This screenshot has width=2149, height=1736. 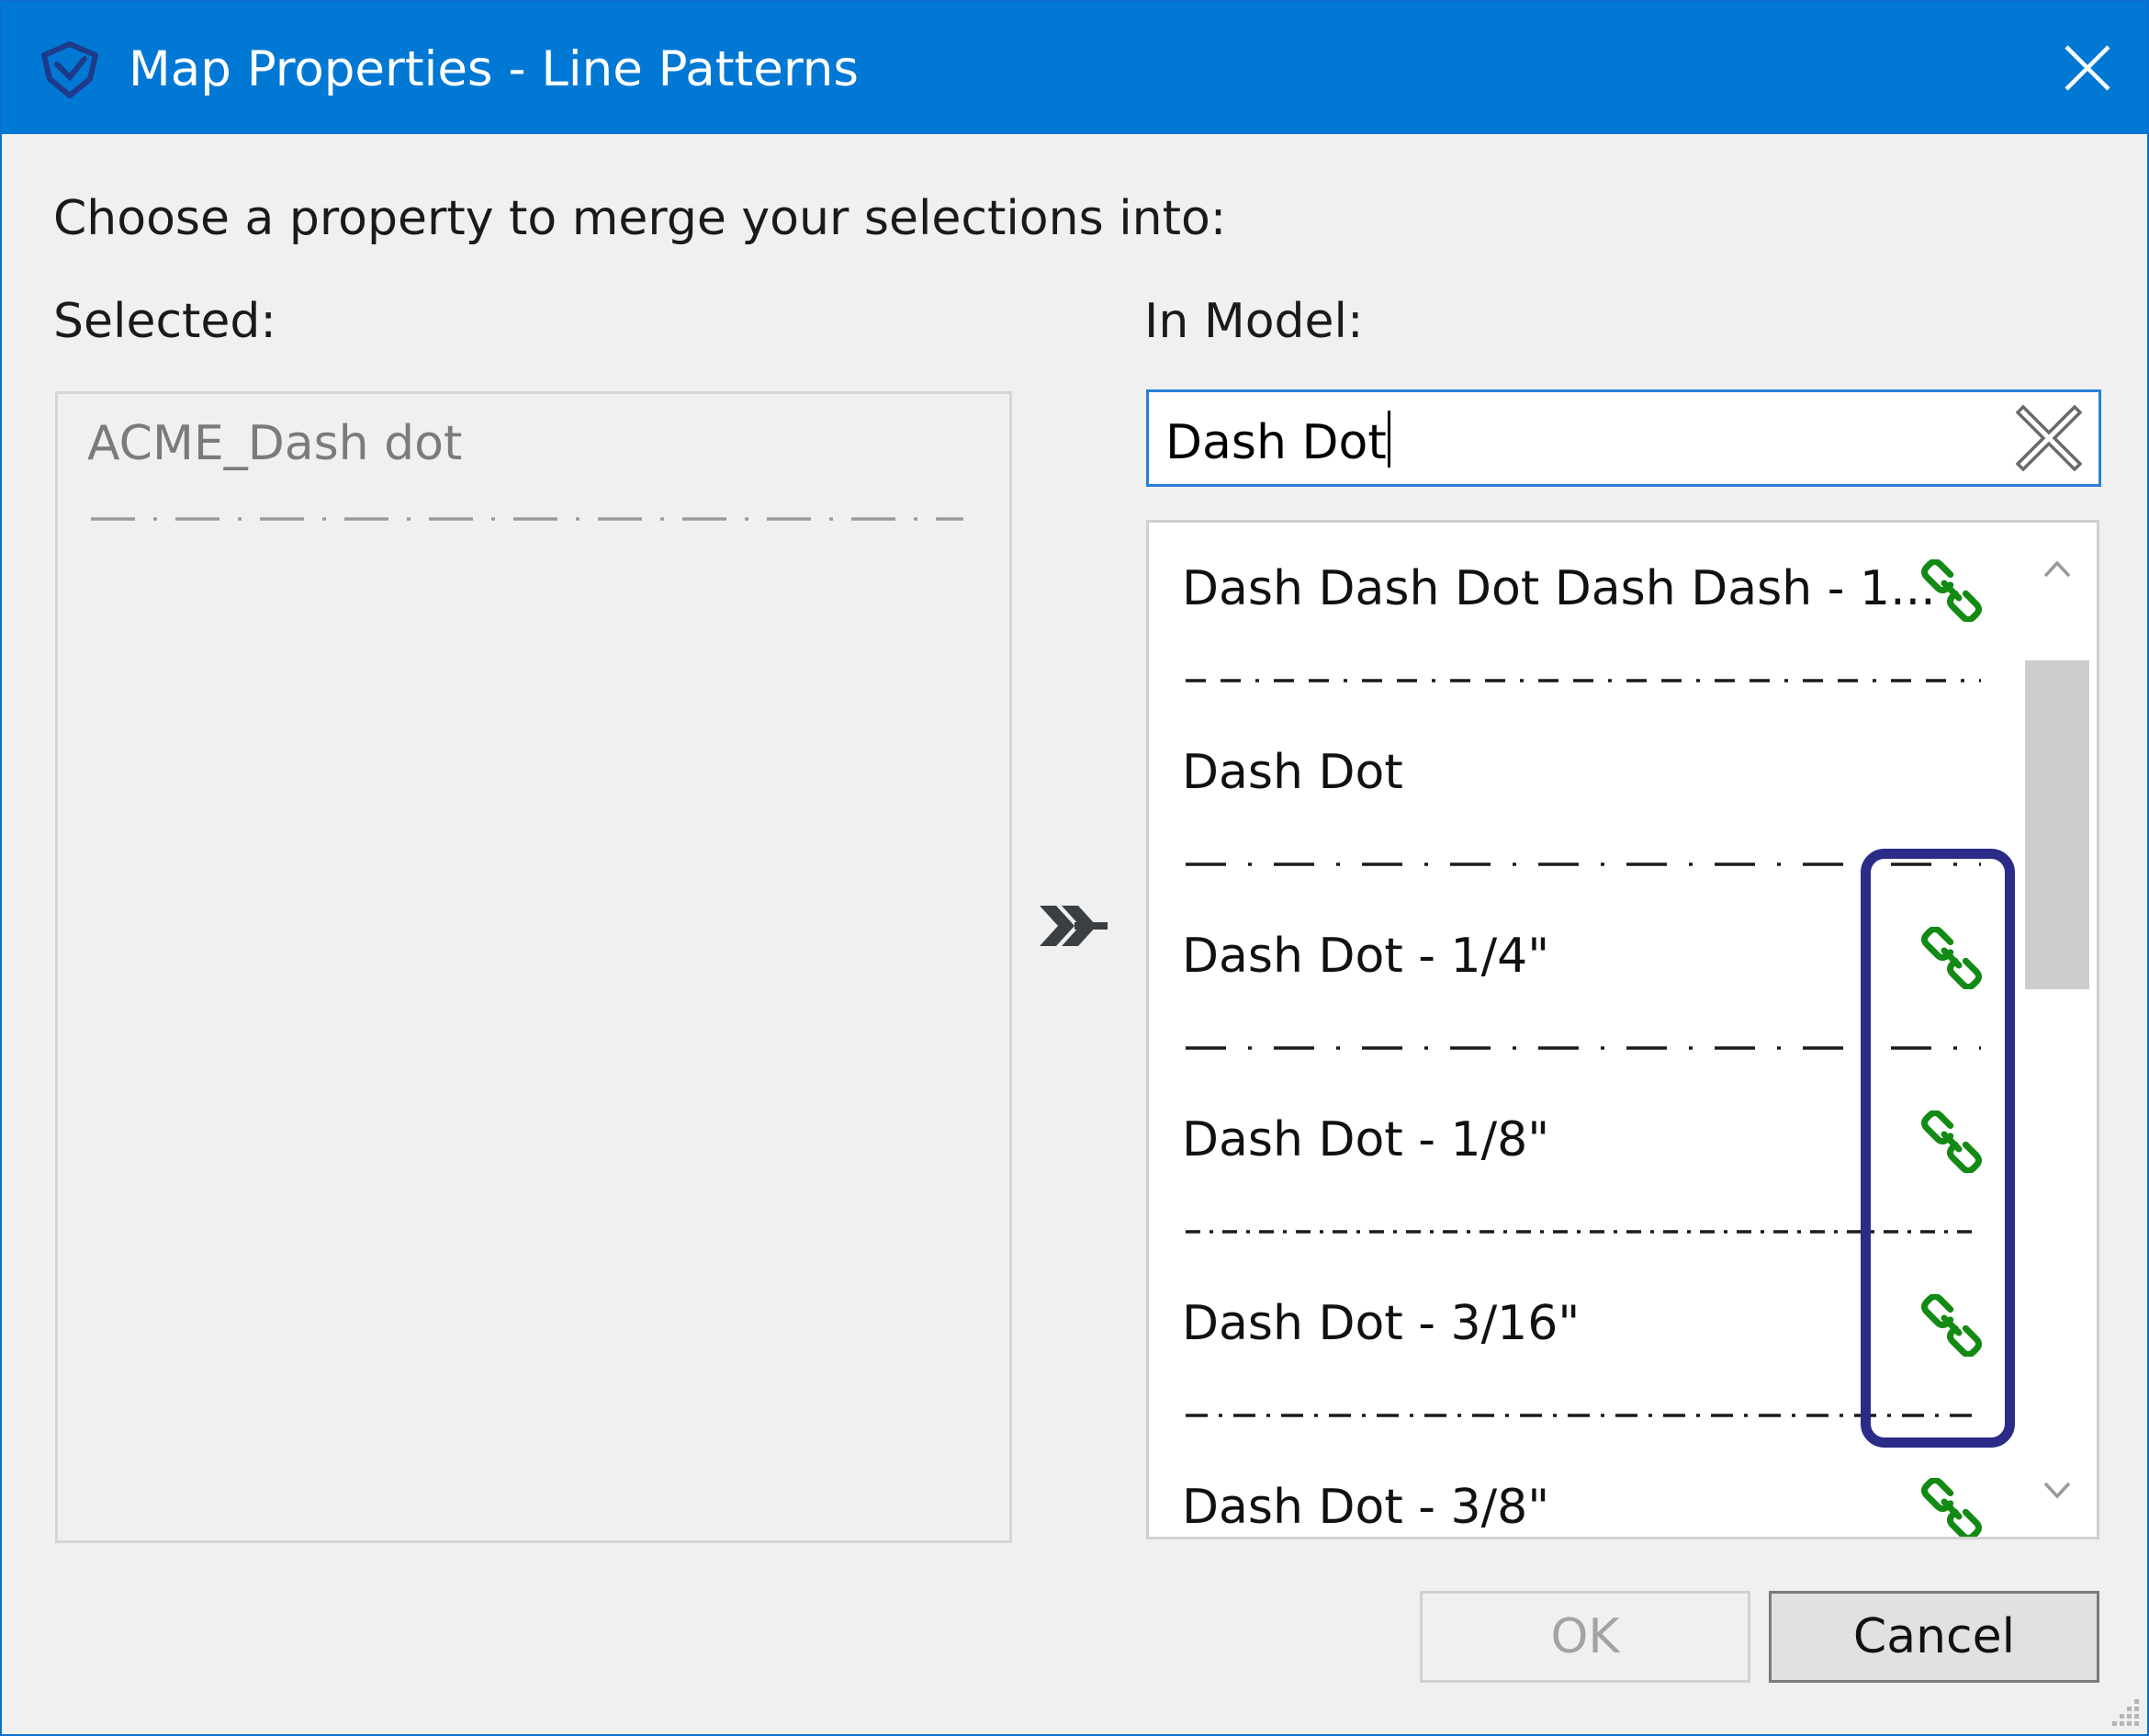 What do you see at coordinates (1580, 798) in the screenshot?
I see `list-item: Dash Dot` at bounding box center [1580, 798].